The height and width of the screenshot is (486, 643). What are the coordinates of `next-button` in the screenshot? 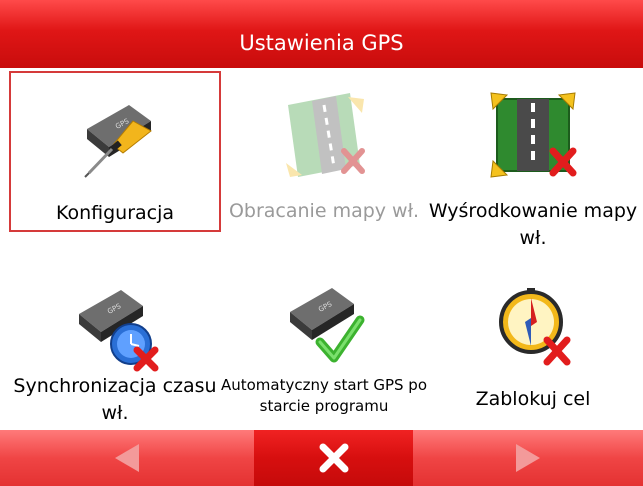 It's located at (528, 458).